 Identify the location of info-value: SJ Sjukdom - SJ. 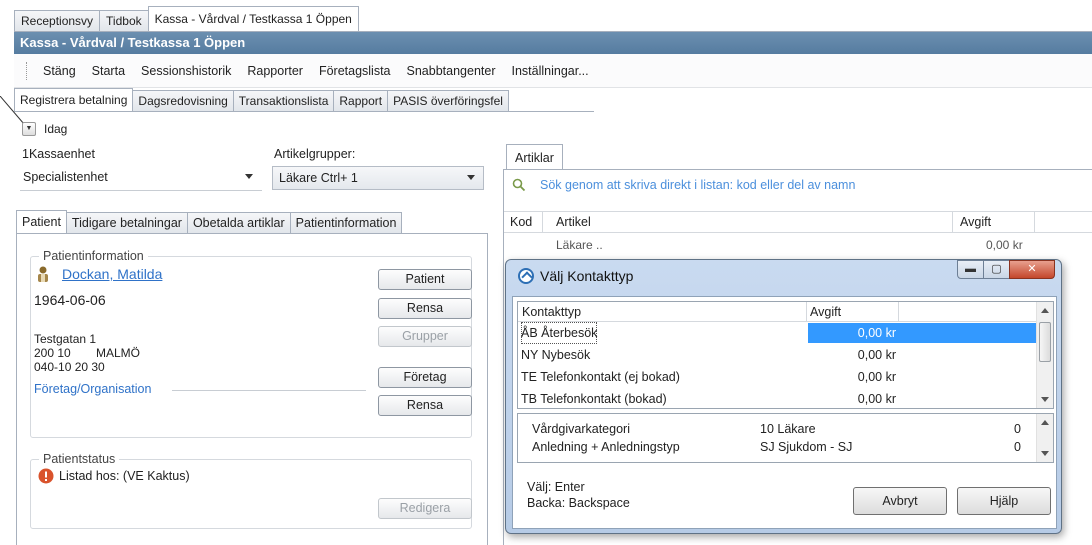
(806, 447).